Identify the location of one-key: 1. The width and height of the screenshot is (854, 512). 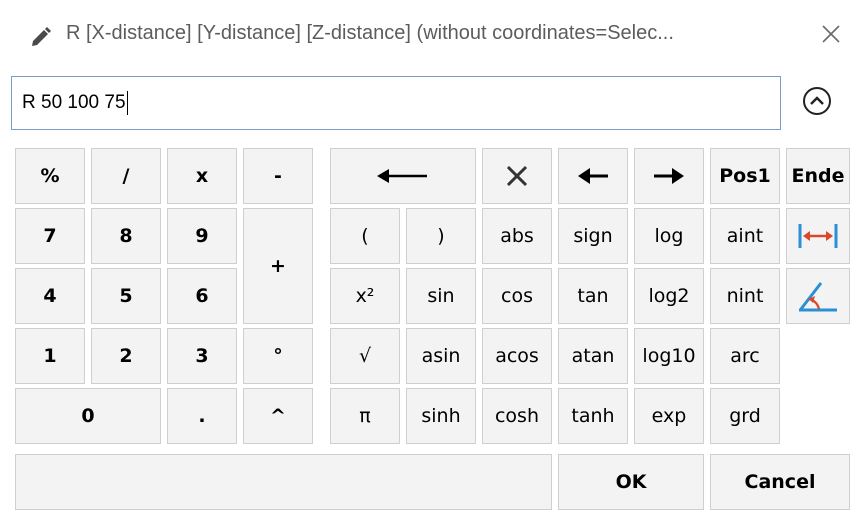
(50, 356).